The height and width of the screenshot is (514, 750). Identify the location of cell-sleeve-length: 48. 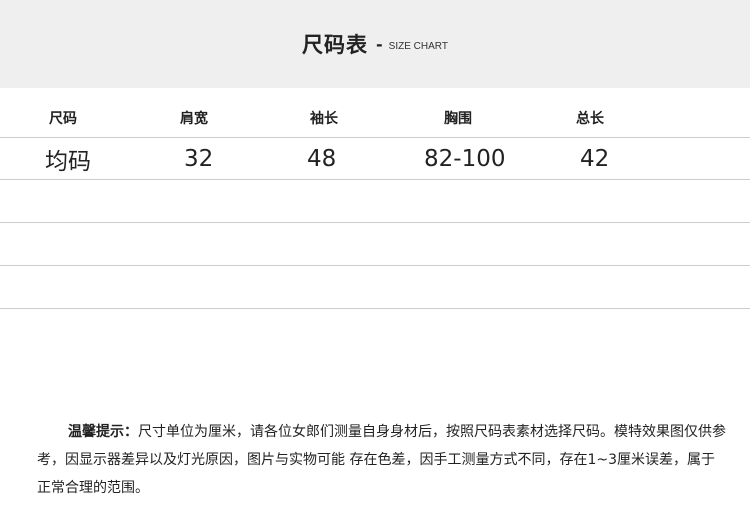
(322, 158).